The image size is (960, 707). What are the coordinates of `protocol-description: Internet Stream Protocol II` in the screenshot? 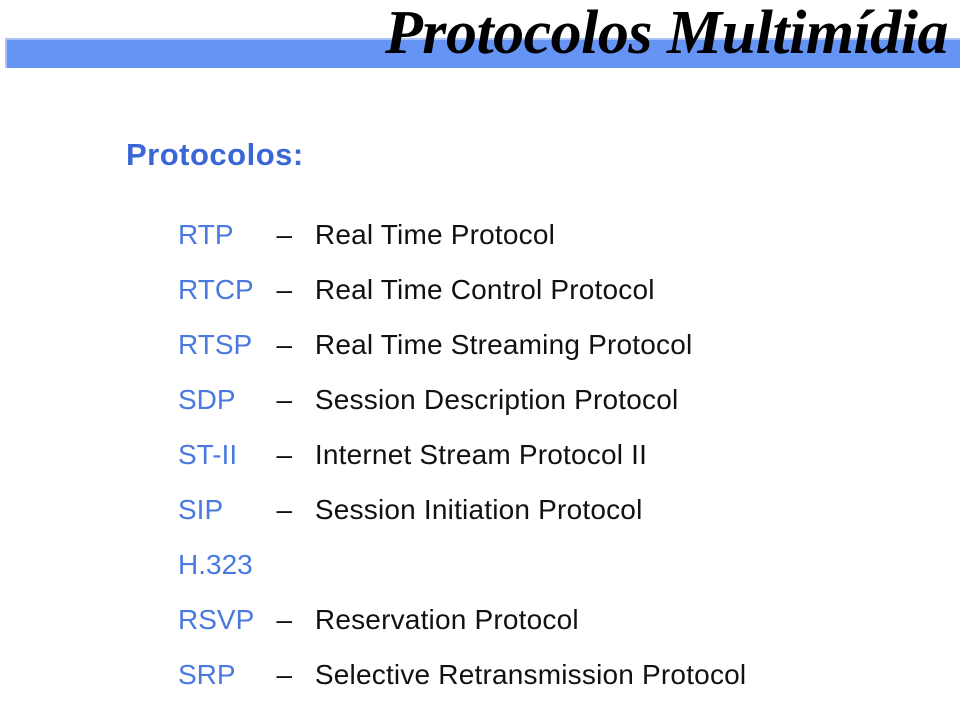 It's located at (481, 454).